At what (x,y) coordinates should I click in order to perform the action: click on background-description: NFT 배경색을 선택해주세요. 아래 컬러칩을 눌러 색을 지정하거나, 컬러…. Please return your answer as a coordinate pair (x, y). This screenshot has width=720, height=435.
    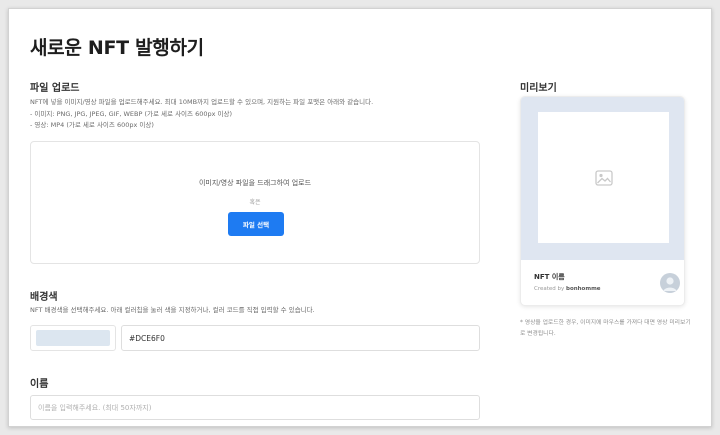
    Looking at the image, I should click on (172, 310).